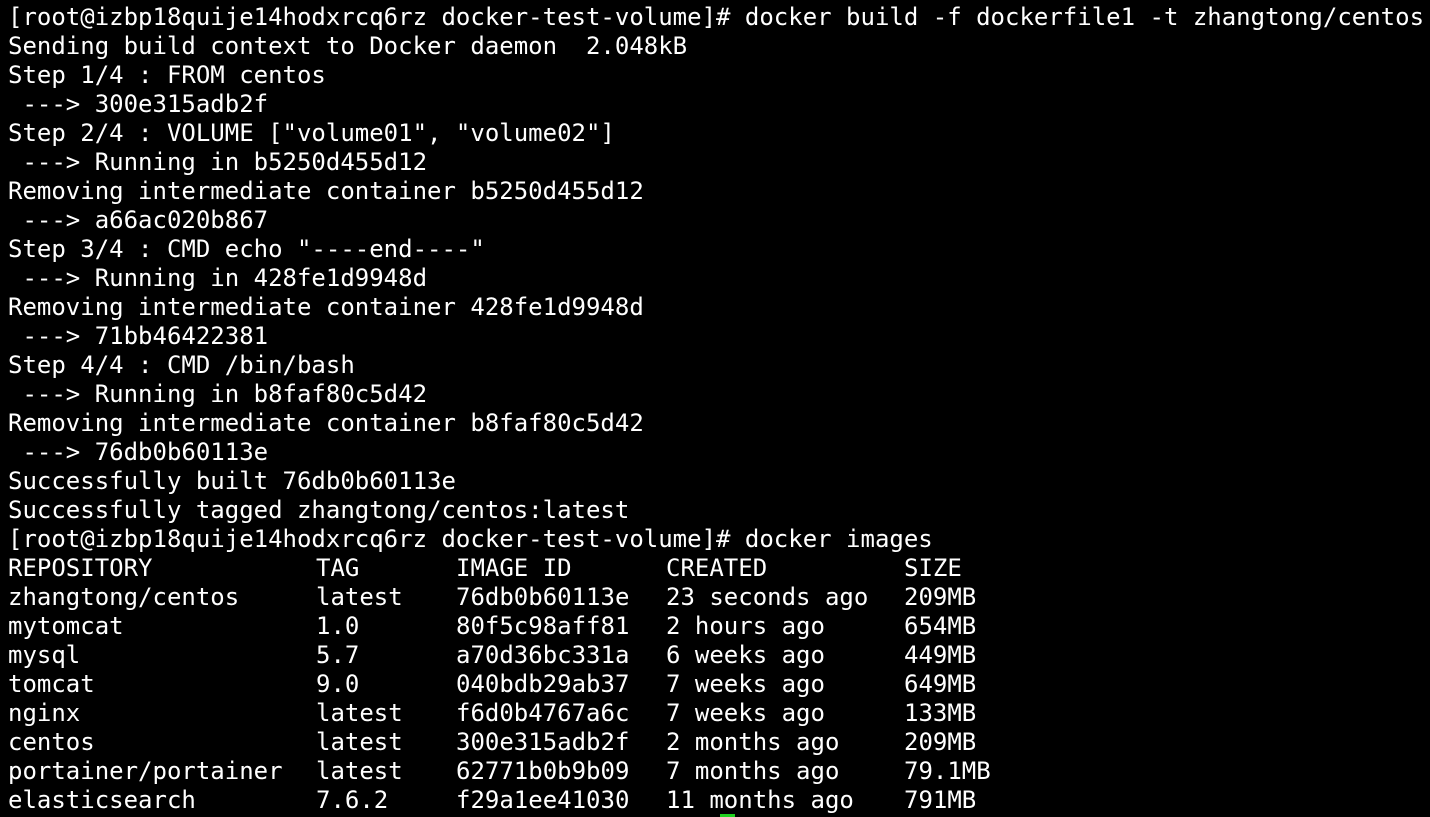 The width and height of the screenshot is (1430, 817). I want to click on output-line: ---> Running in b8faf80c5d42, so click(218, 394).